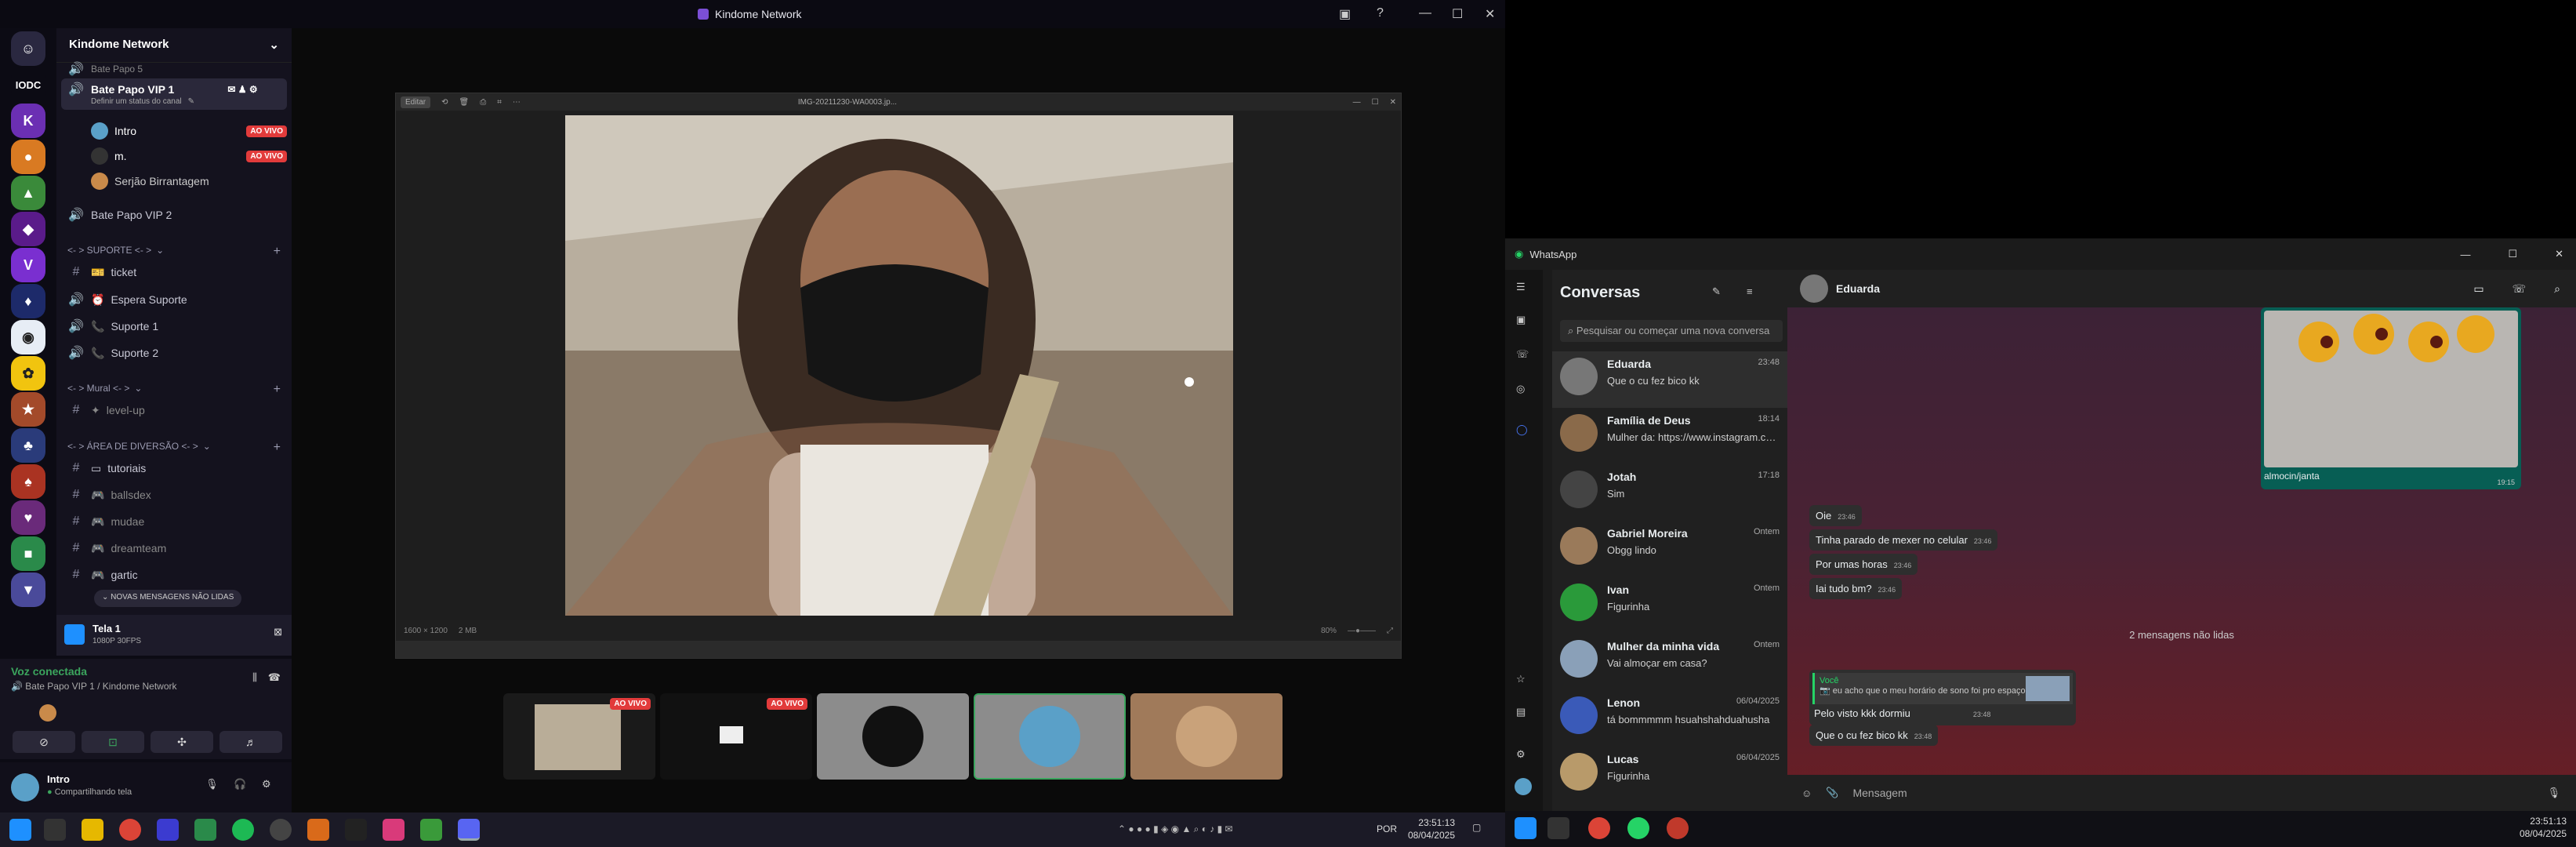  I want to click on clock-time: 23:51:13, so click(2542, 821).